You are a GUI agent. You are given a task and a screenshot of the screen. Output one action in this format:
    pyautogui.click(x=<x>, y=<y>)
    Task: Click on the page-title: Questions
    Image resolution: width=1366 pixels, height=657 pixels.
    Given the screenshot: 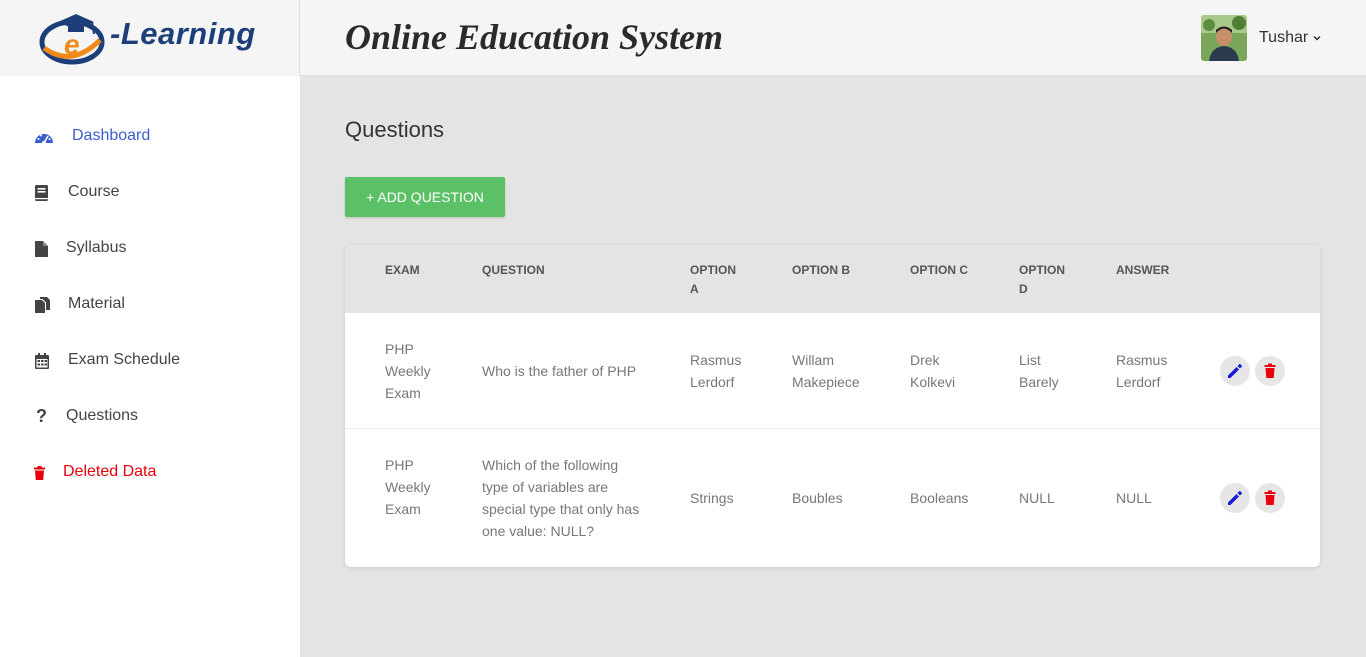 What is the action you would take?
    pyautogui.click(x=395, y=129)
    